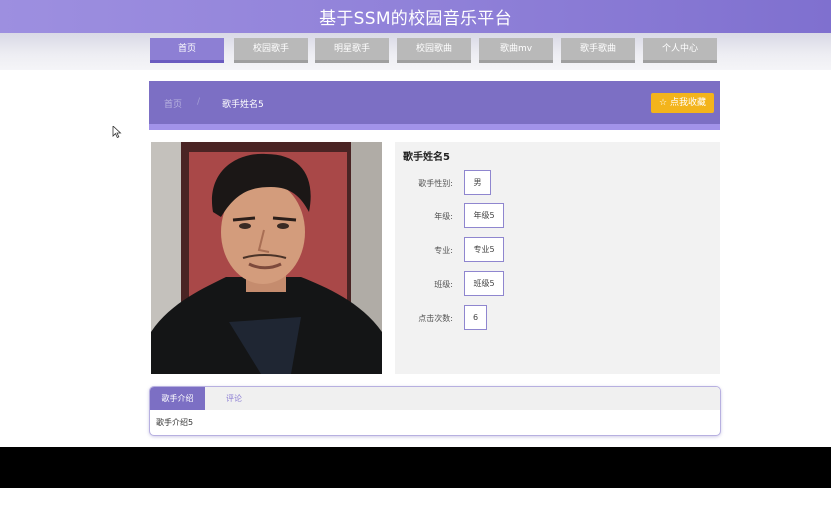 The height and width of the screenshot is (512, 831). Describe the element at coordinates (484, 215) in the screenshot. I see `grade-value: 年级5` at that location.